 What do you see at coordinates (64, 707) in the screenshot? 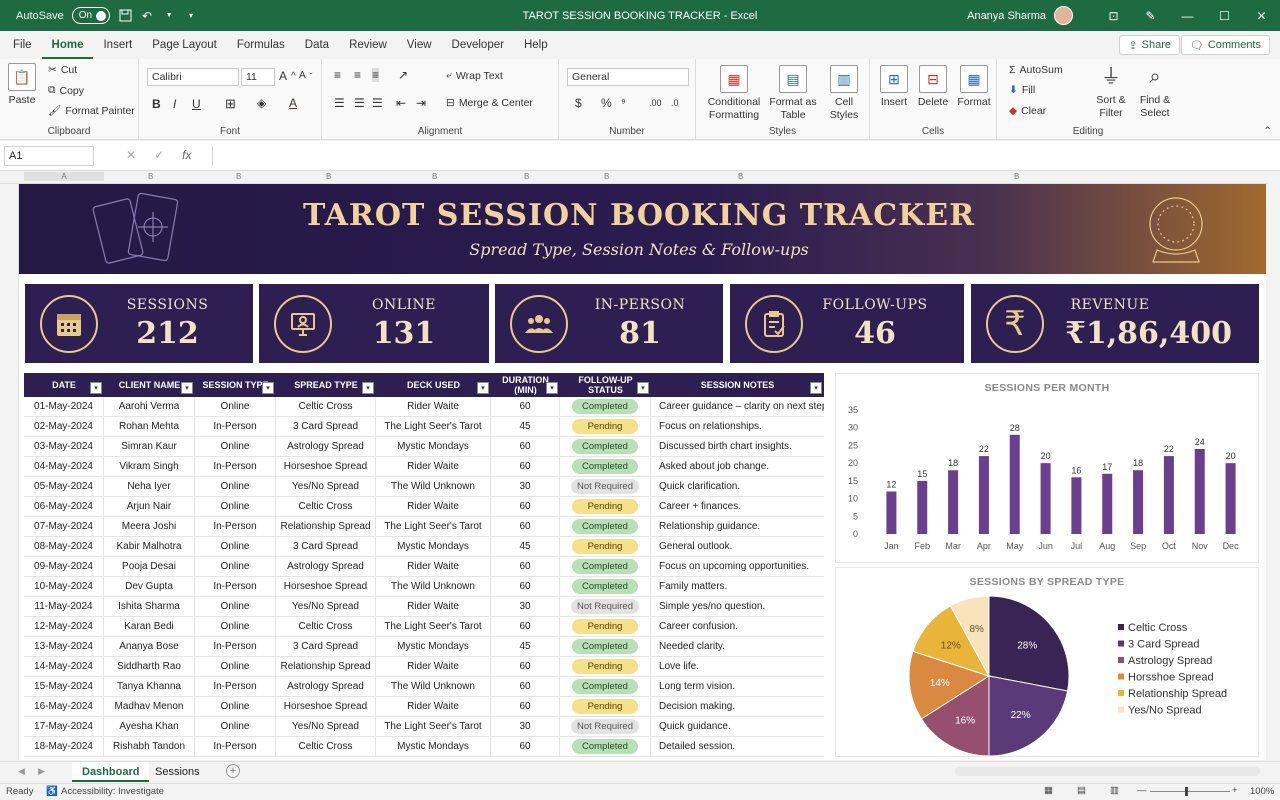
I see `table-cell: 16-May-2024` at bounding box center [64, 707].